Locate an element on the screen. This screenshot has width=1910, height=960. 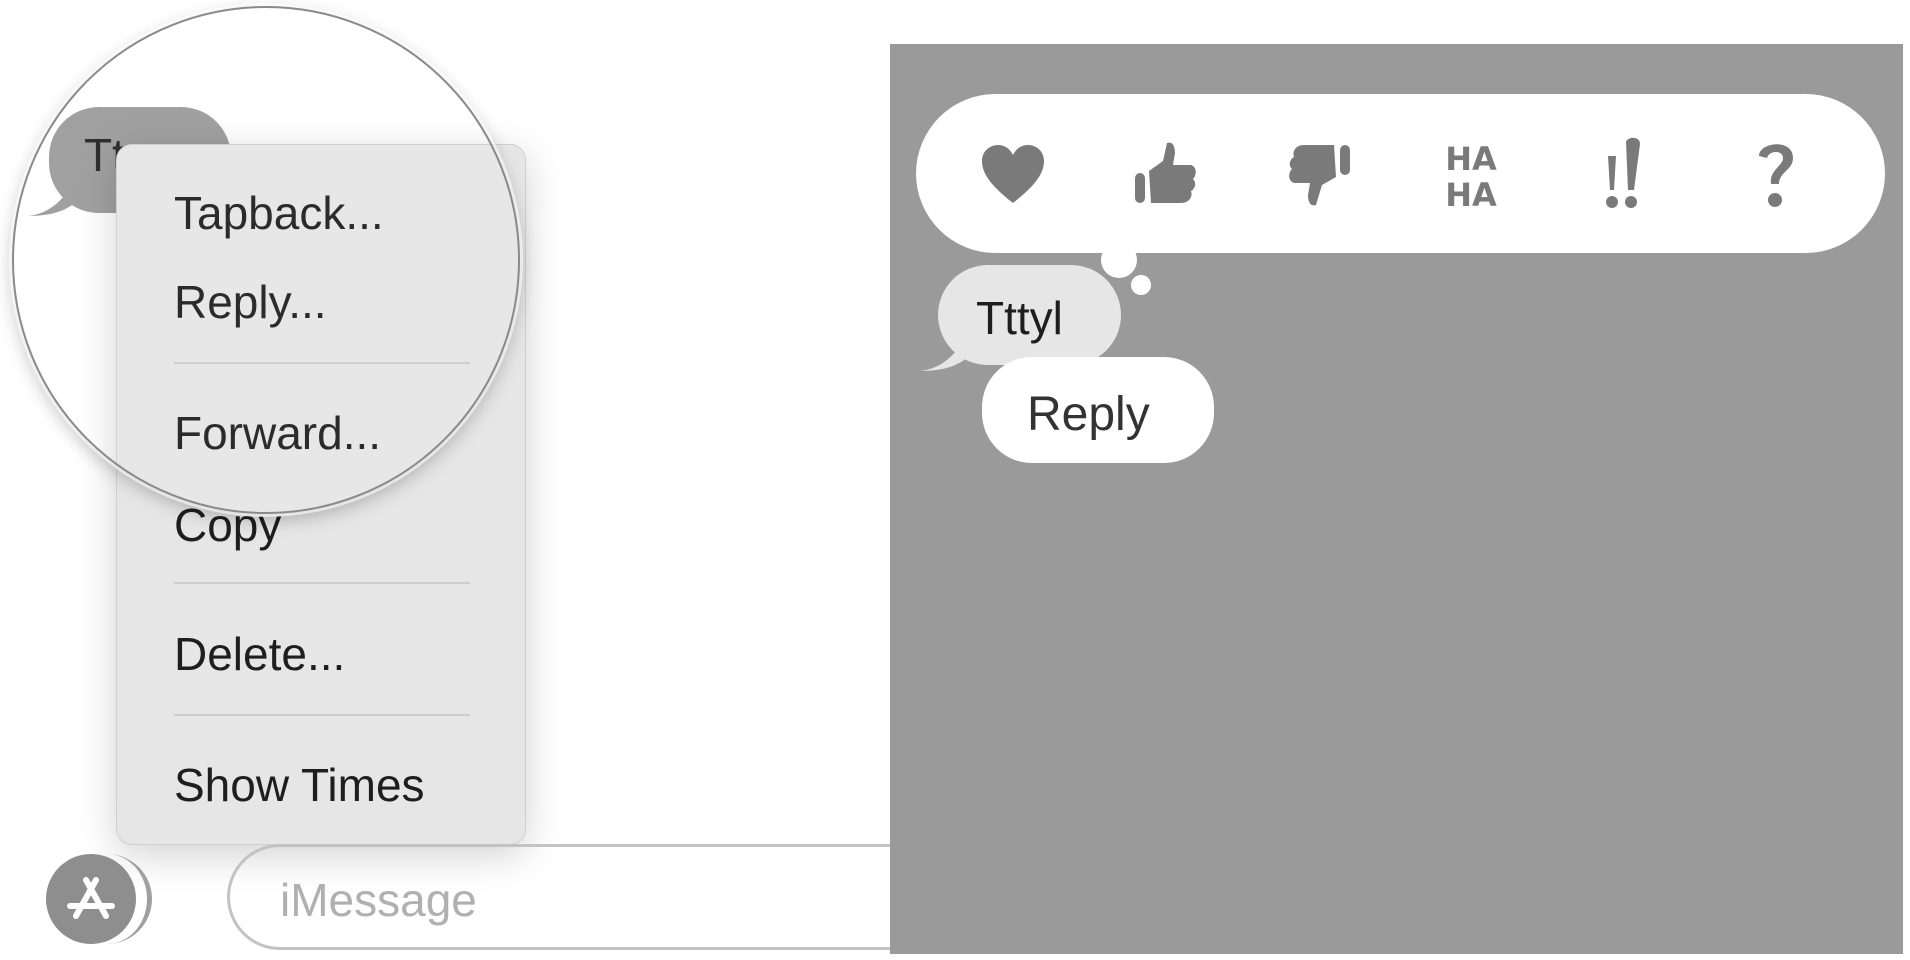
tapback-heart is located at coordinates (1013, 174).